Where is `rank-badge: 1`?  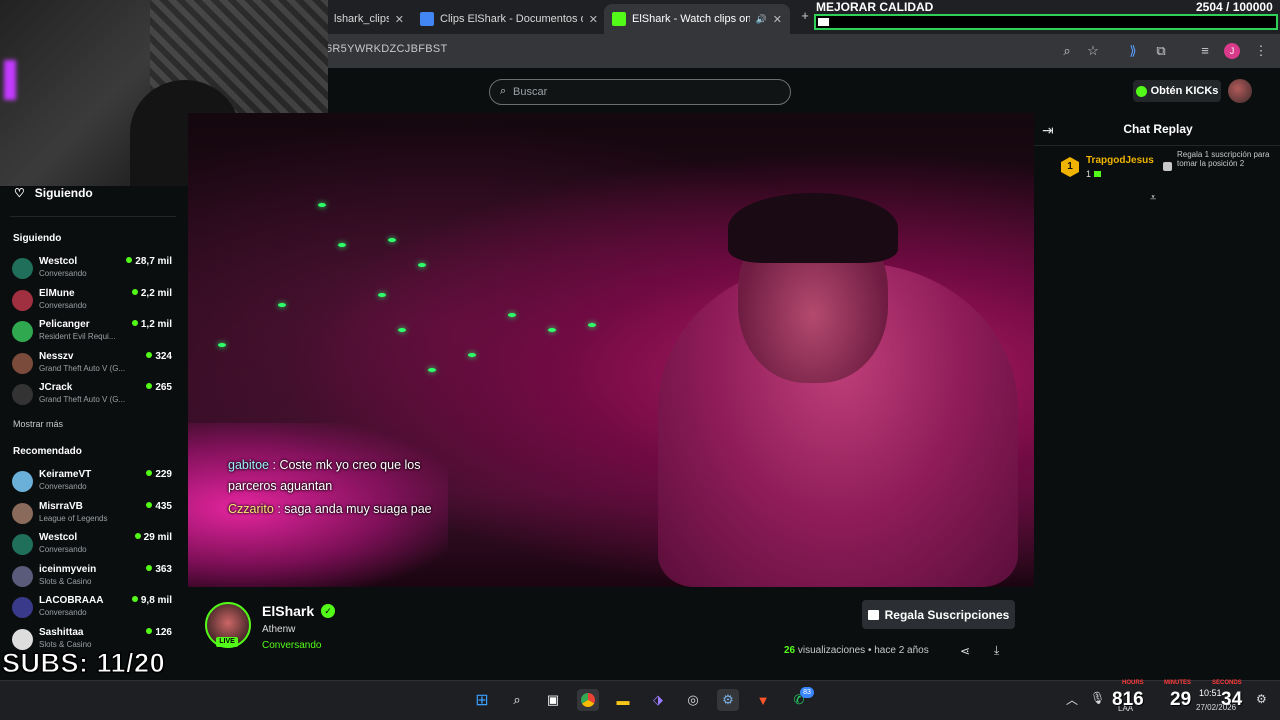 rank-badge: 1 is located at coordinates (1070, 167).